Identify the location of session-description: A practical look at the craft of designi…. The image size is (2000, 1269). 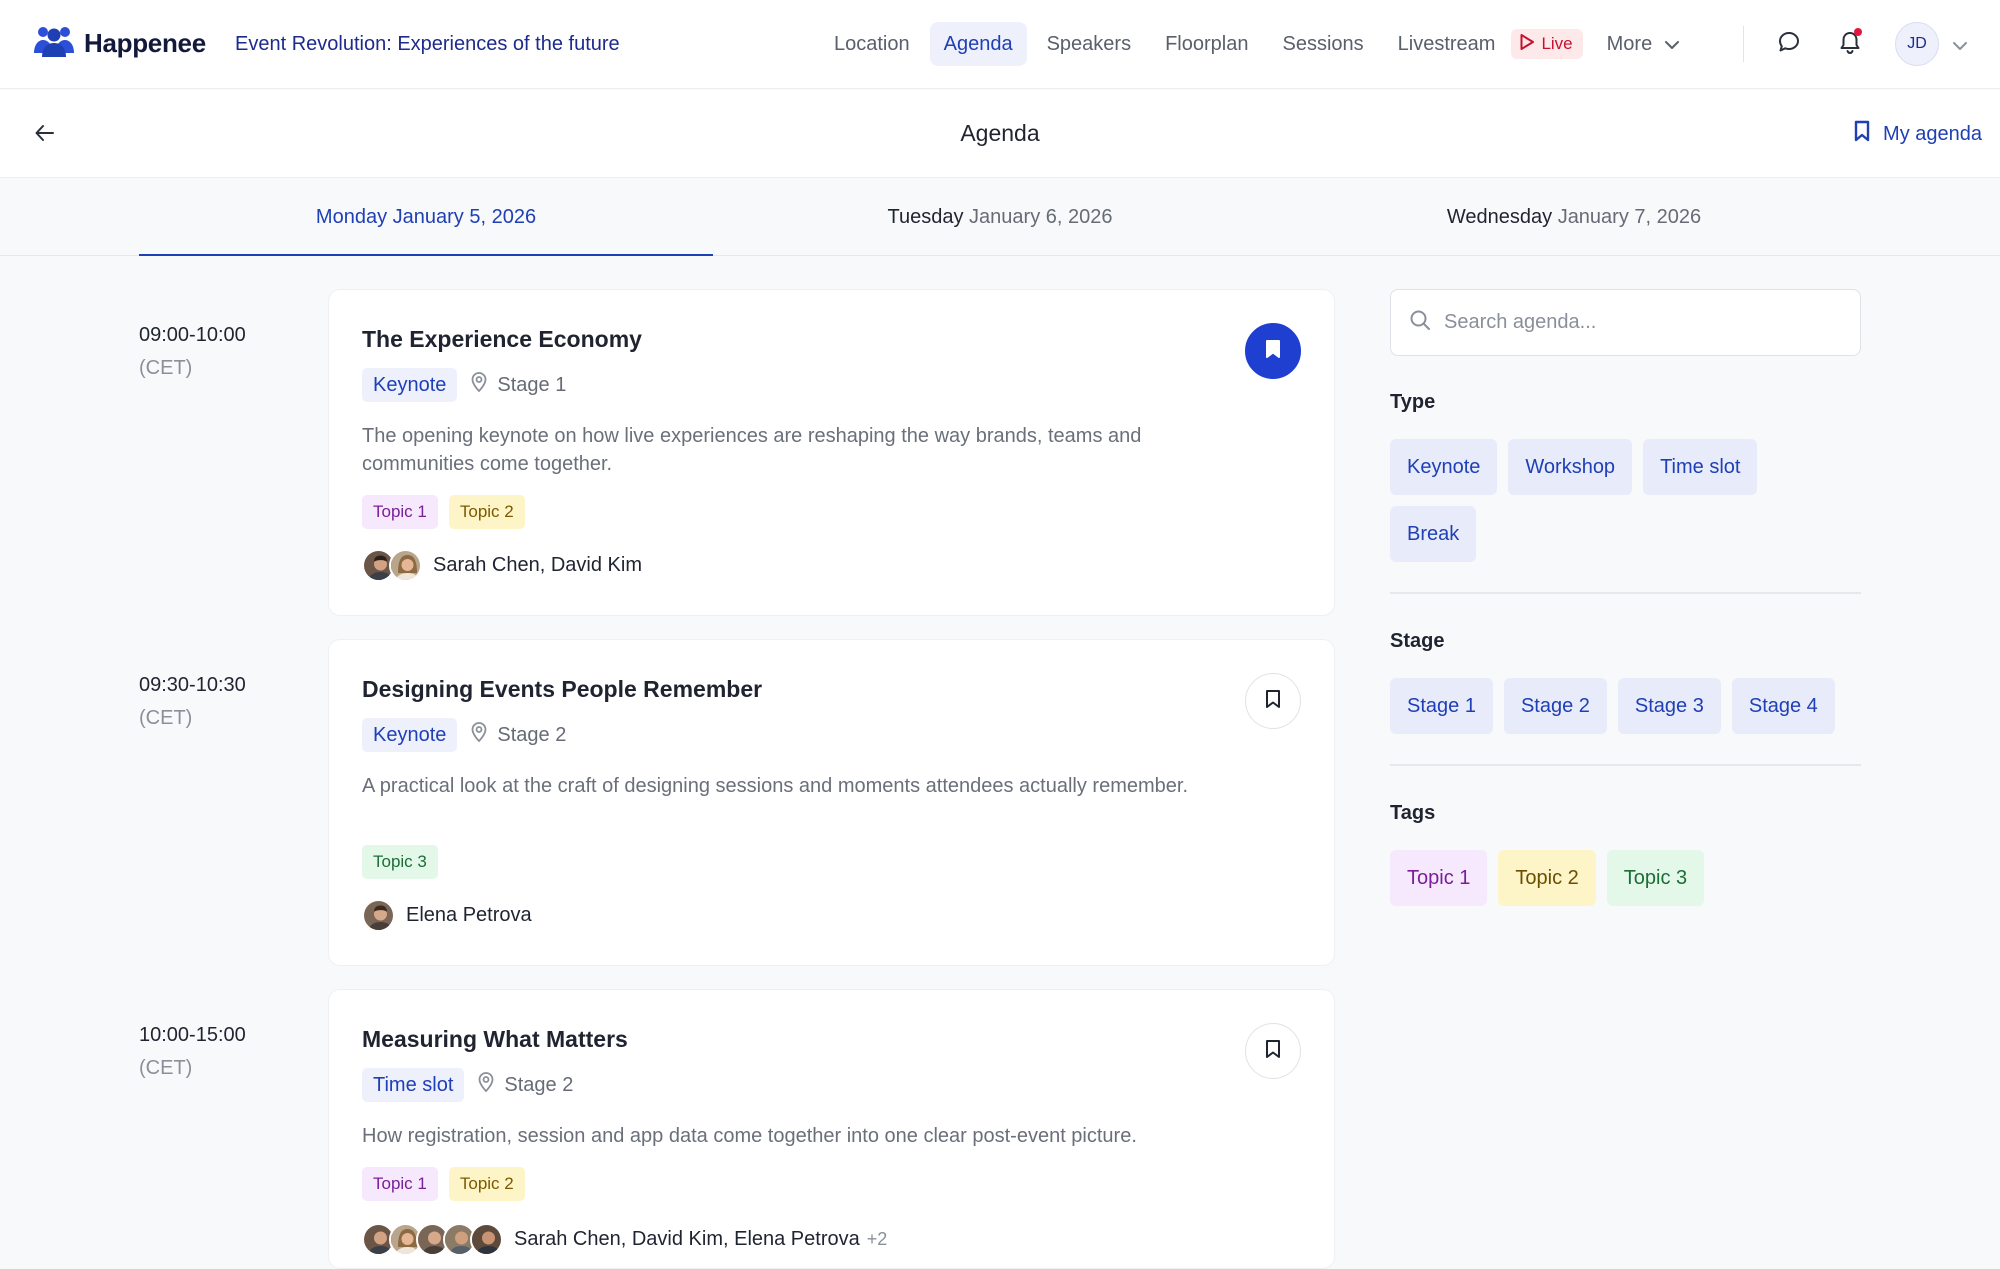
(775, 786).